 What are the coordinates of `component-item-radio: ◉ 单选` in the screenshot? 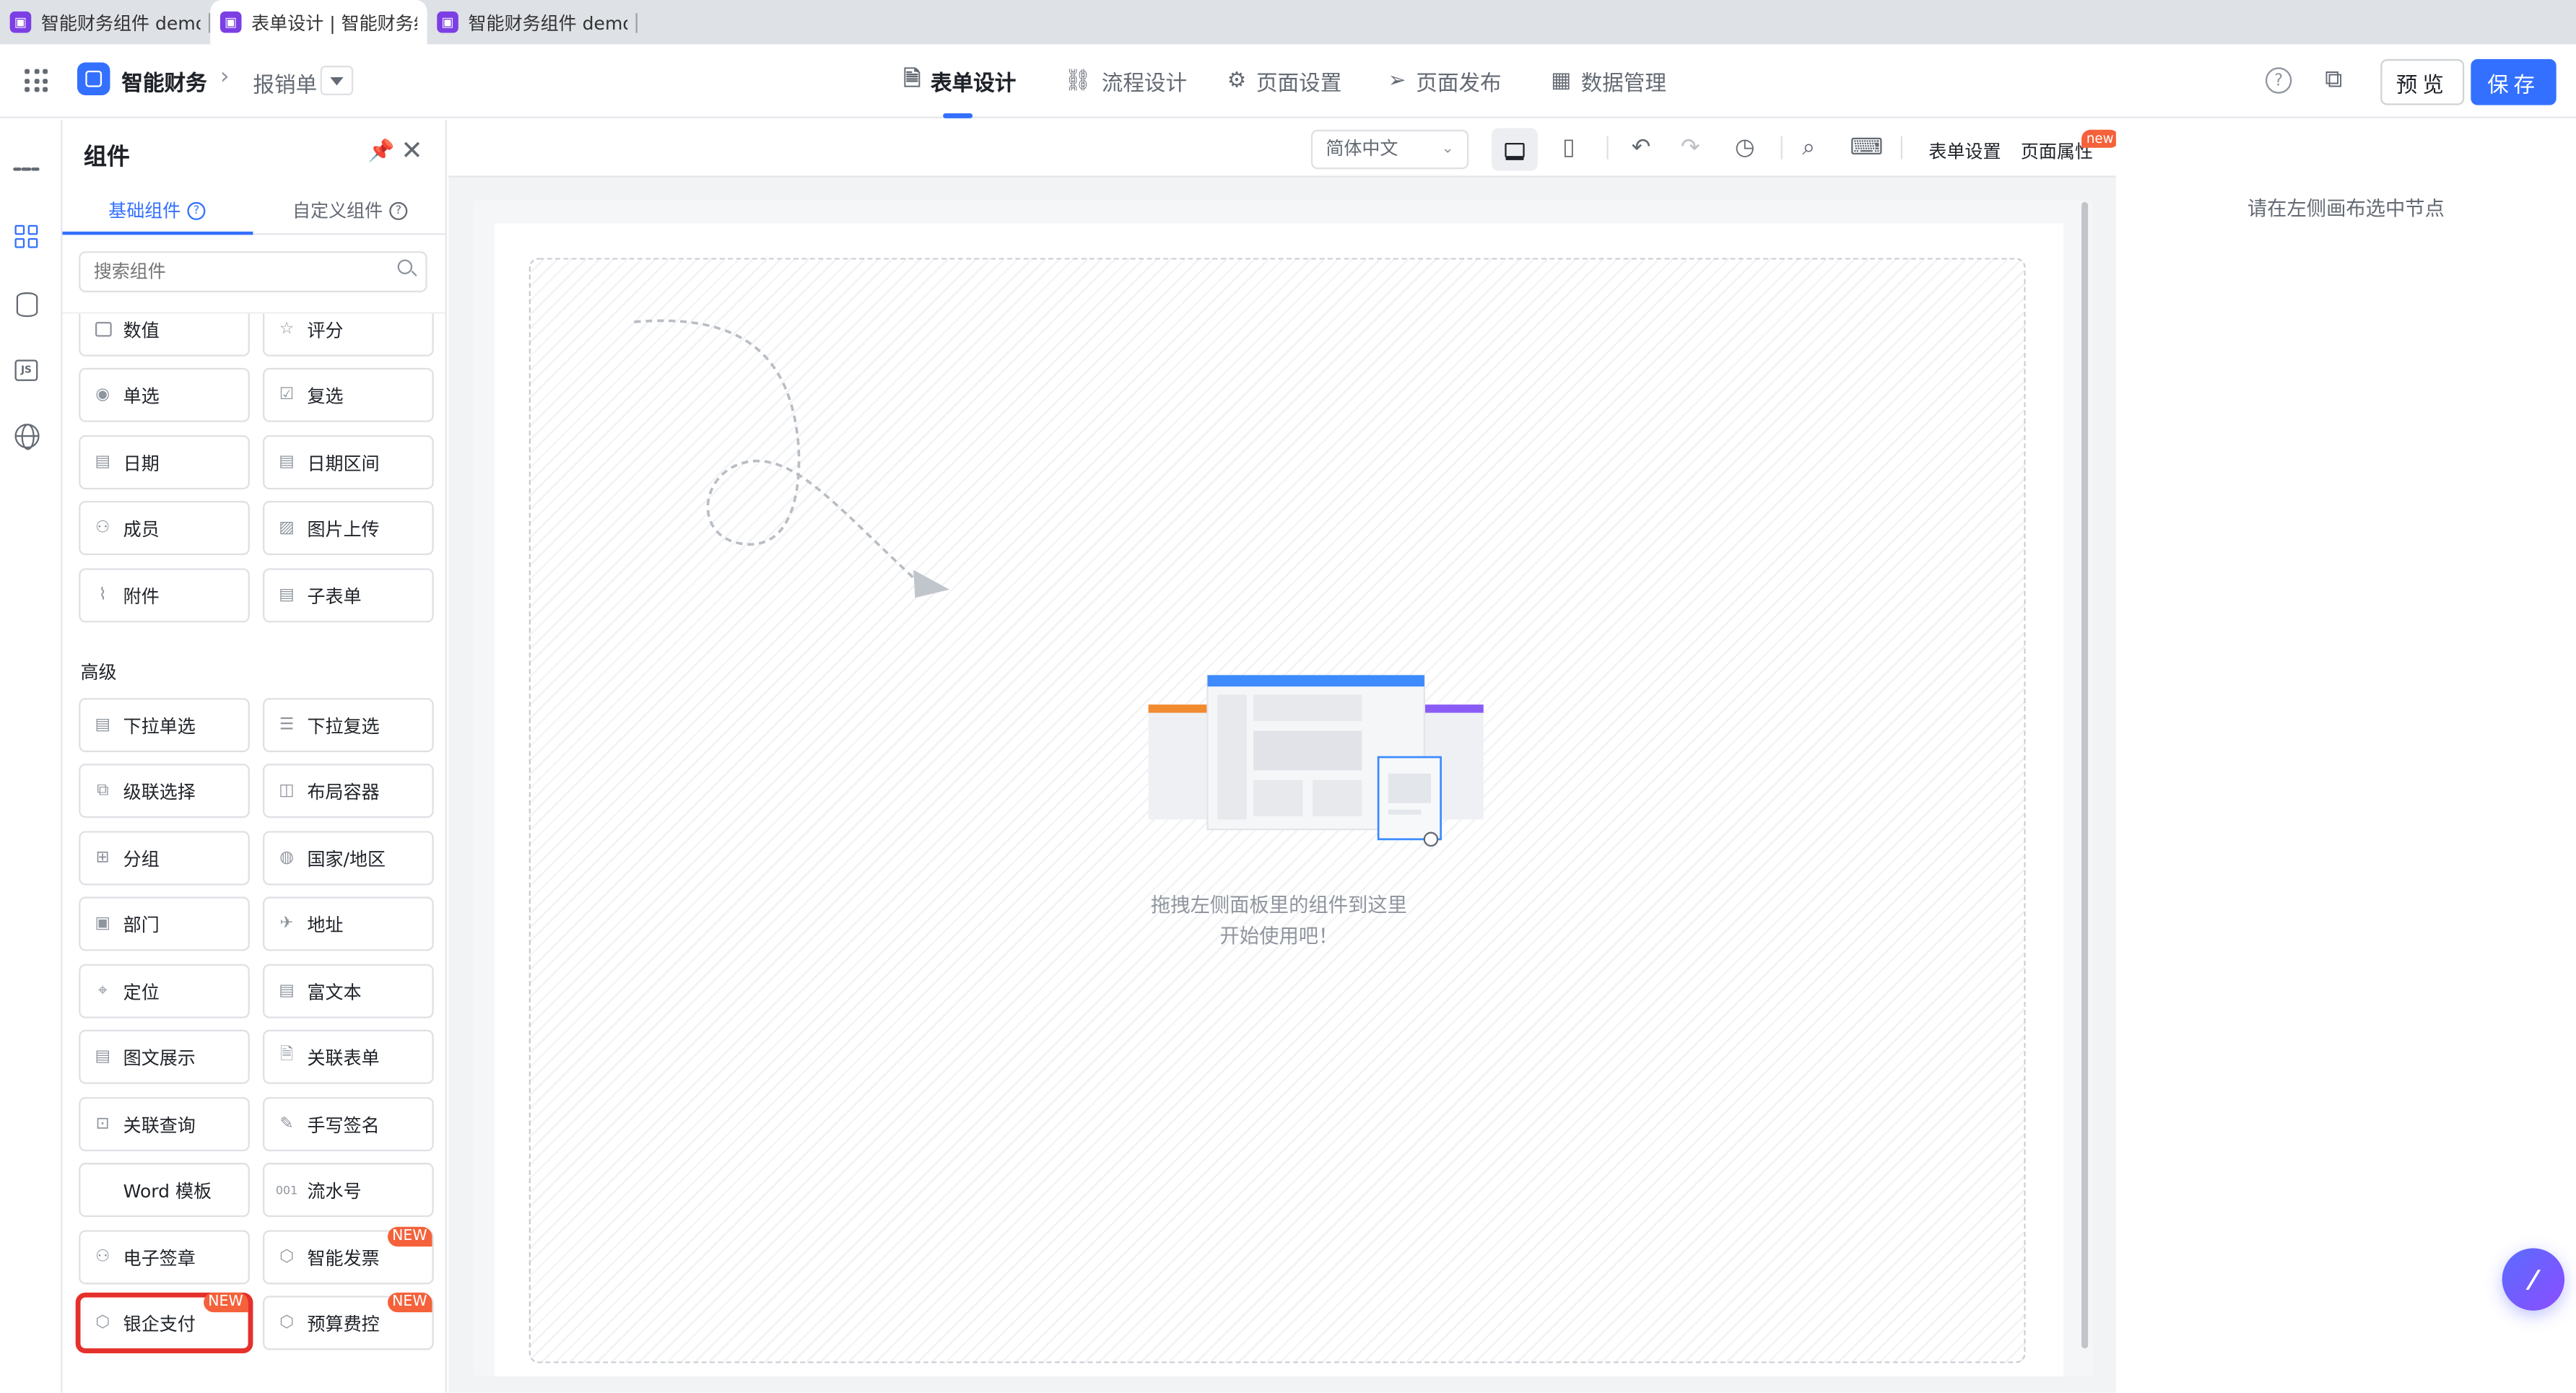 It's located at (164, 394).